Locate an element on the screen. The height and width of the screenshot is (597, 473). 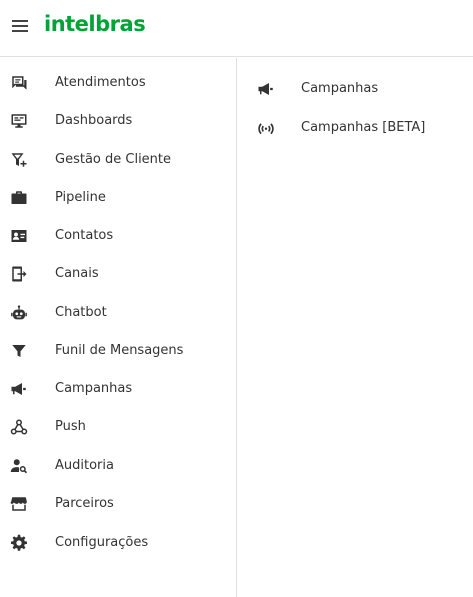
sidebar-item-funil-de-mensagens: Funil de Mensagens is located at coordinates (118, 351).